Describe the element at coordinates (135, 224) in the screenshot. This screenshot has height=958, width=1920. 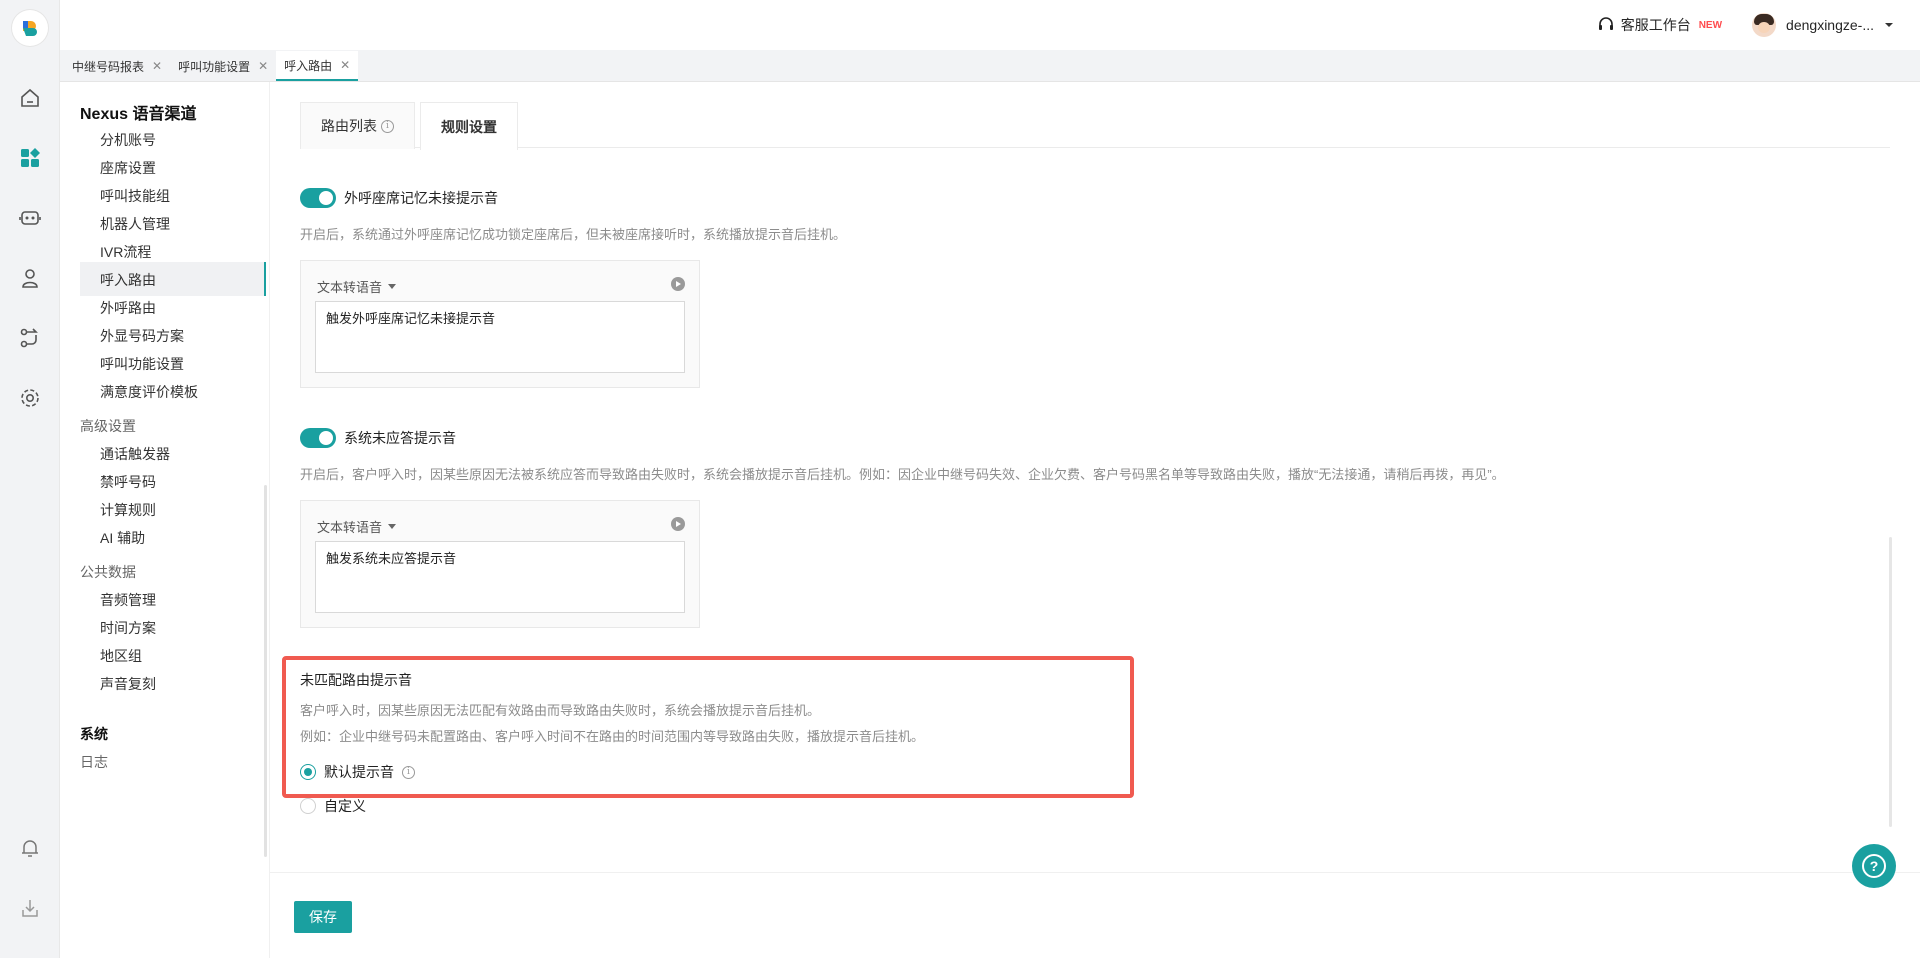
I see `sidebar-item-robot: 机器人管理` at that location.